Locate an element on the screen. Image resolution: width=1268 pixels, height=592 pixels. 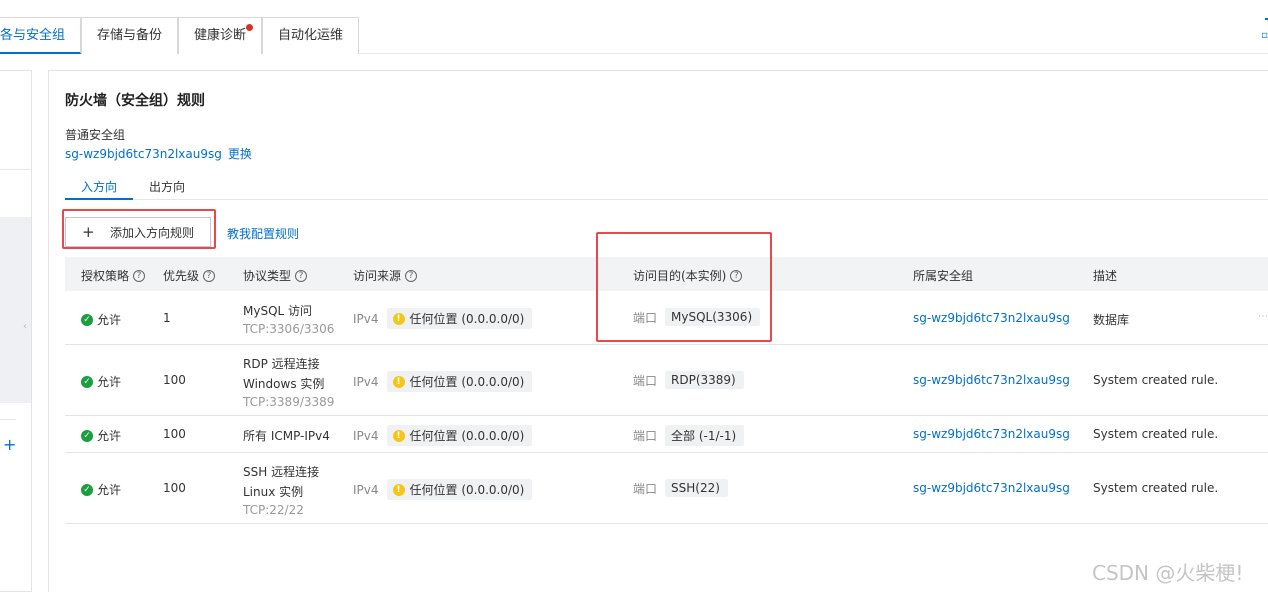
tab-health-diagnosis: 健康诊断 is located at coordinates (220, 35).